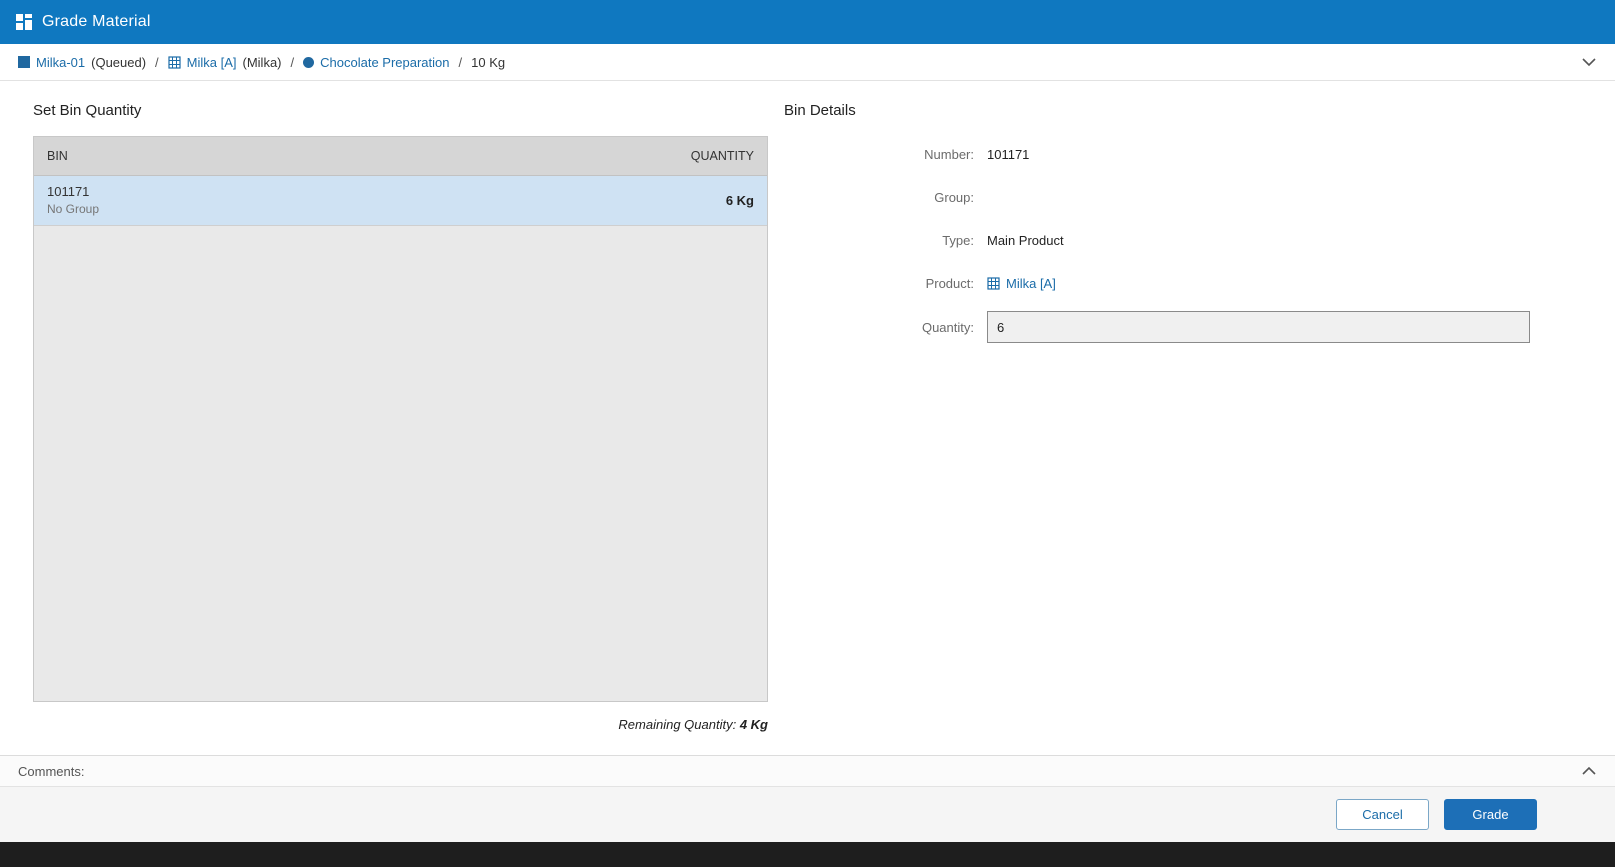 The image size is (1615, 867). I want to click on breadcrumb-item-operation: Chocolate Preparation, so click(376, 62).